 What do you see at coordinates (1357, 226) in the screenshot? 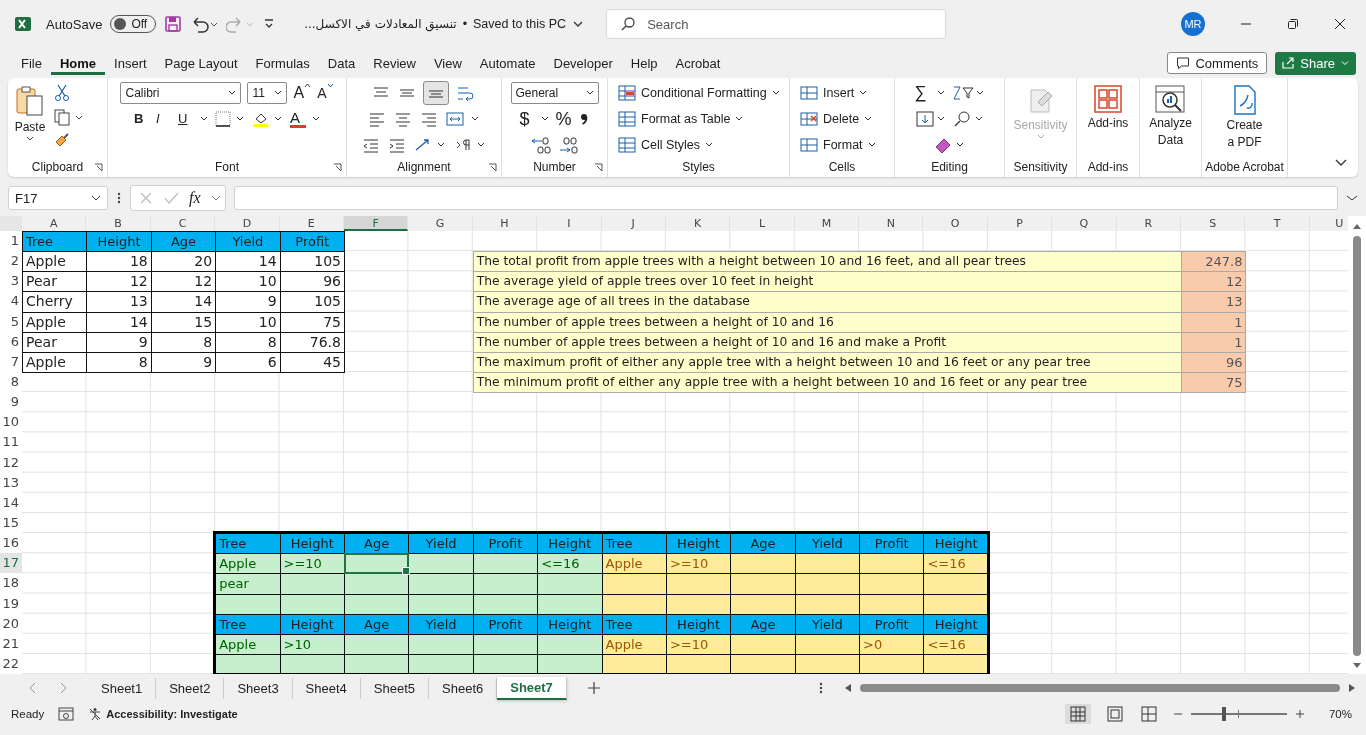
I see `scroll-up-icon` at bounding box center [1357, 226].